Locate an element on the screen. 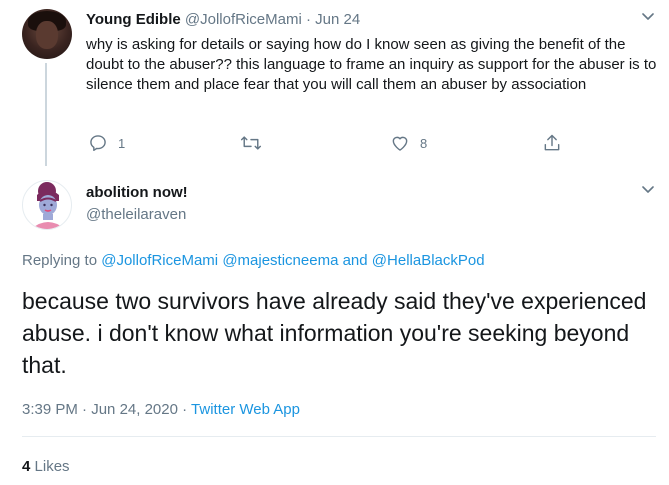 This screenshot has width=669, height=485. mentions-and: and is located at coordinates (355, 260).